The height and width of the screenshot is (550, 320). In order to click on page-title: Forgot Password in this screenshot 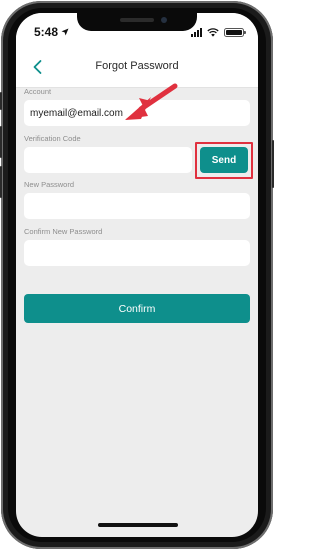, I will do `click(137, 66)`.